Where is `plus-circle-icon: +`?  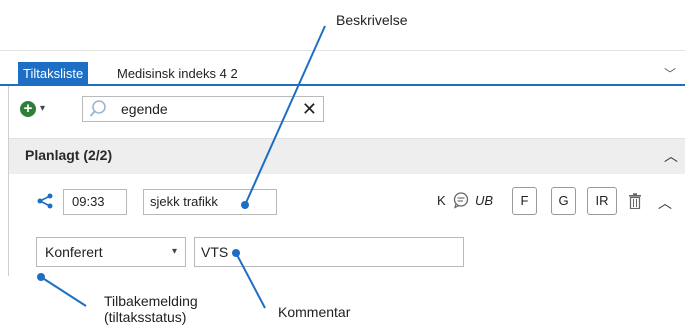 plus-circle-icon: + is located at coordinates (28, 109).